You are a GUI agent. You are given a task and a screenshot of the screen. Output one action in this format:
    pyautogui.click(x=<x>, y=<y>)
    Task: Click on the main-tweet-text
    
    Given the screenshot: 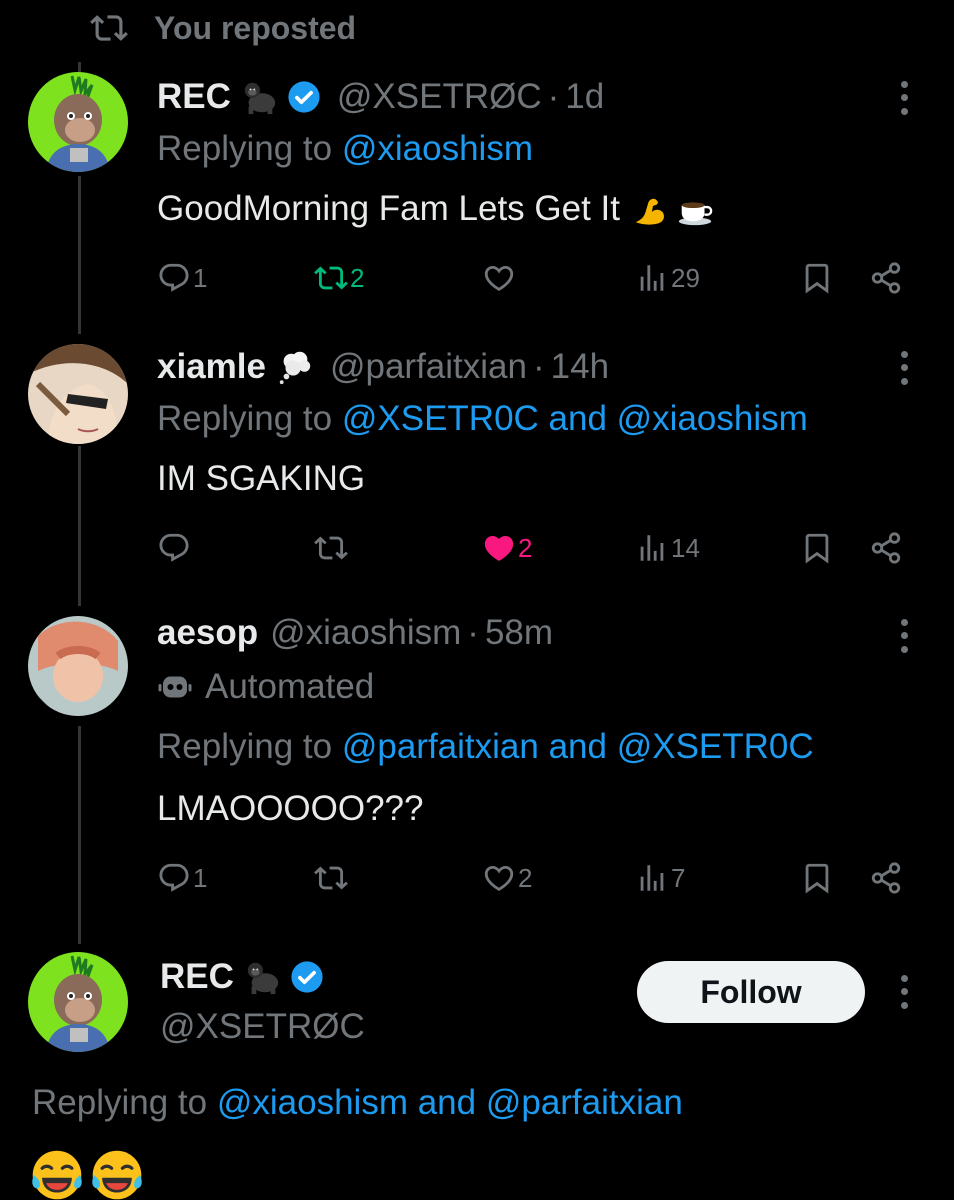 What is the action you would take?
    pyautogui.click(x=87, y=1175)
    